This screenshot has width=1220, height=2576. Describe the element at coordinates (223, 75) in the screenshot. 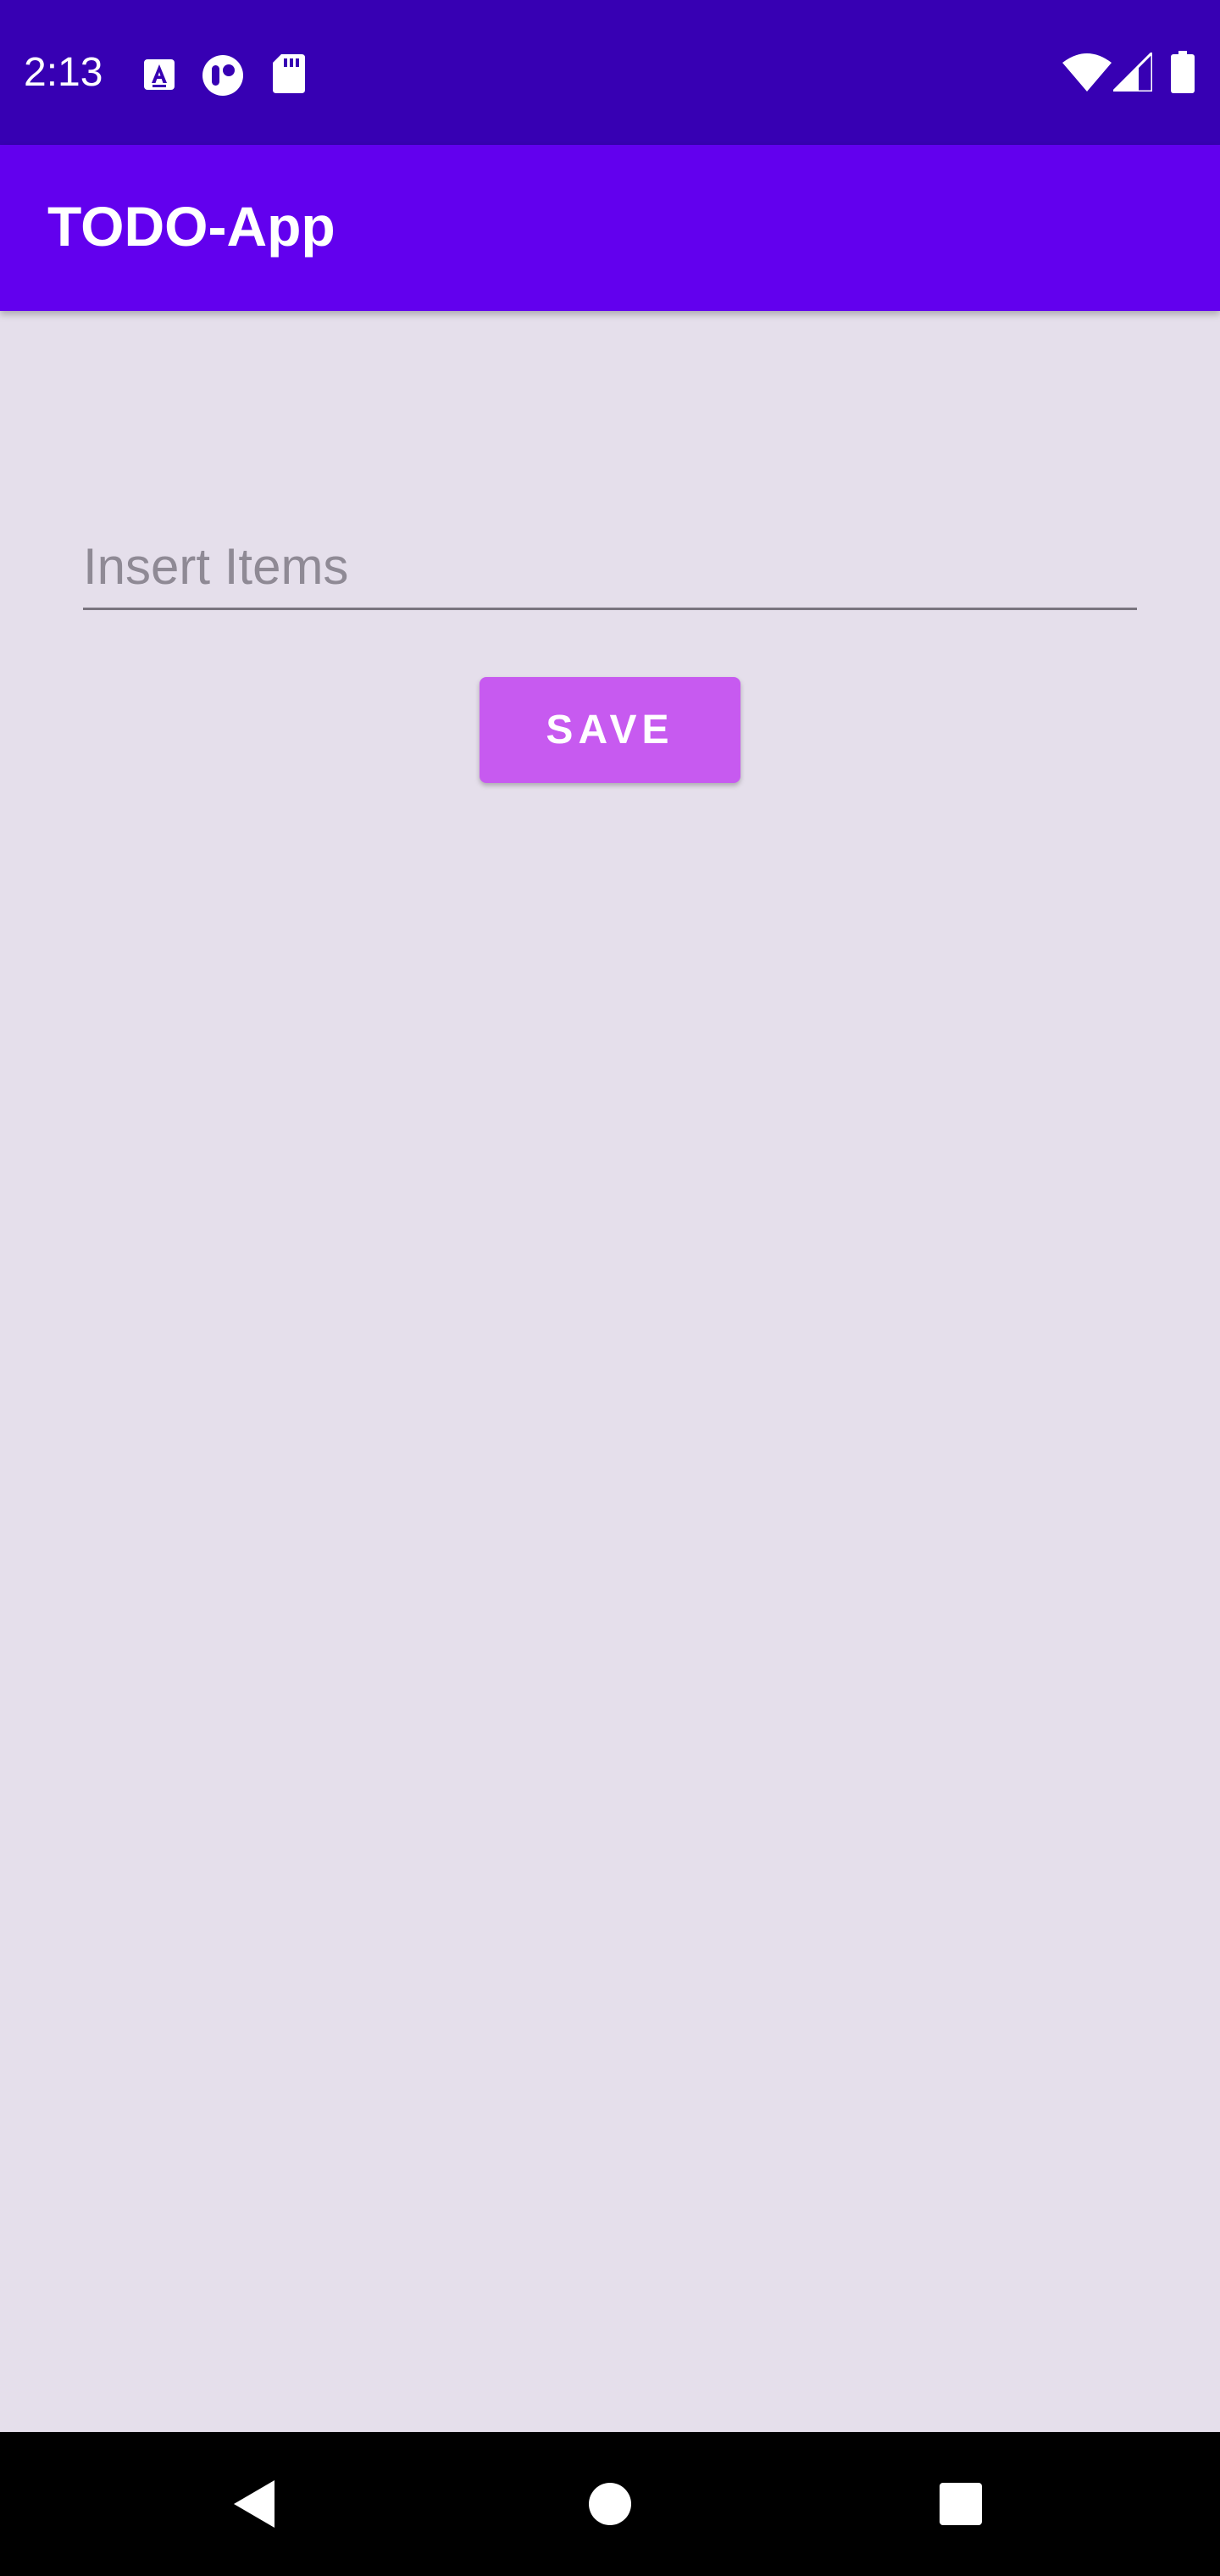

I see `media-app-icon` at that location.